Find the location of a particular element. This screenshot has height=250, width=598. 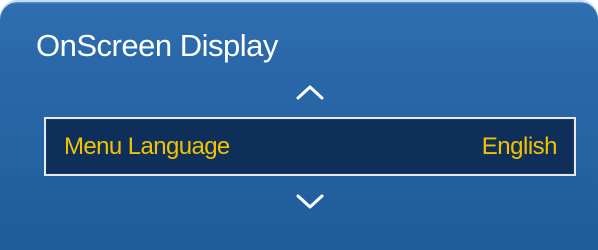

menu-language-label: Menu Language is located at coordinates (147, 146).